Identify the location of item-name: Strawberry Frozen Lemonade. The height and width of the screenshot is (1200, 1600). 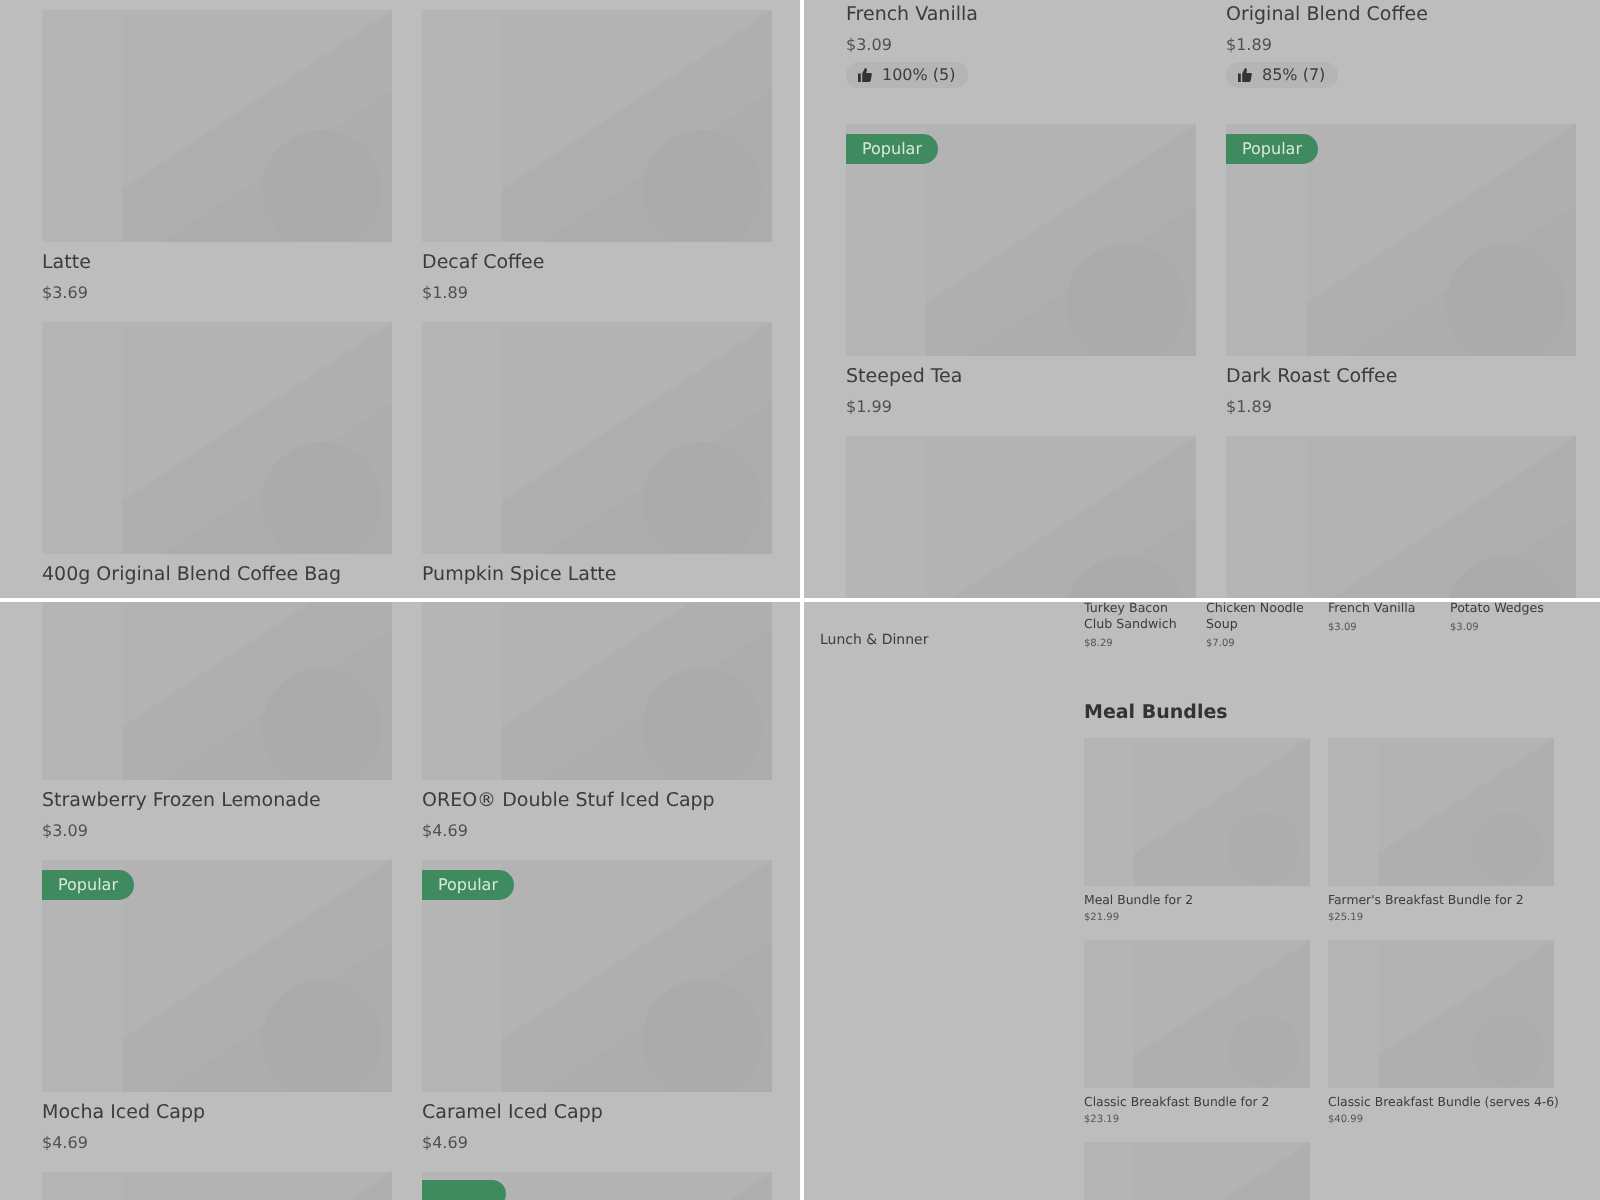
(217, 801).